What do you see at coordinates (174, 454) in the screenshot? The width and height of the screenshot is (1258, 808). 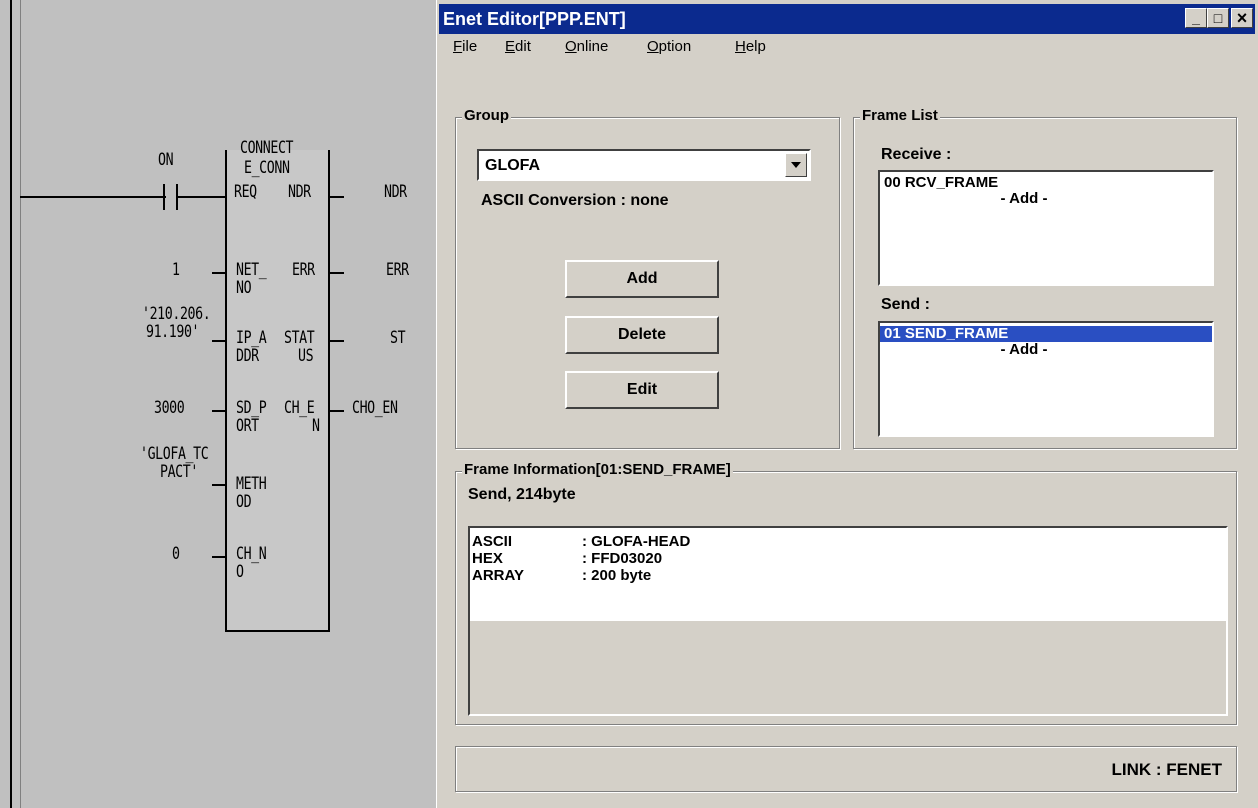 I see `input-value-method-line1: 'GLOFA_TC` at bounding box center [174, 454].